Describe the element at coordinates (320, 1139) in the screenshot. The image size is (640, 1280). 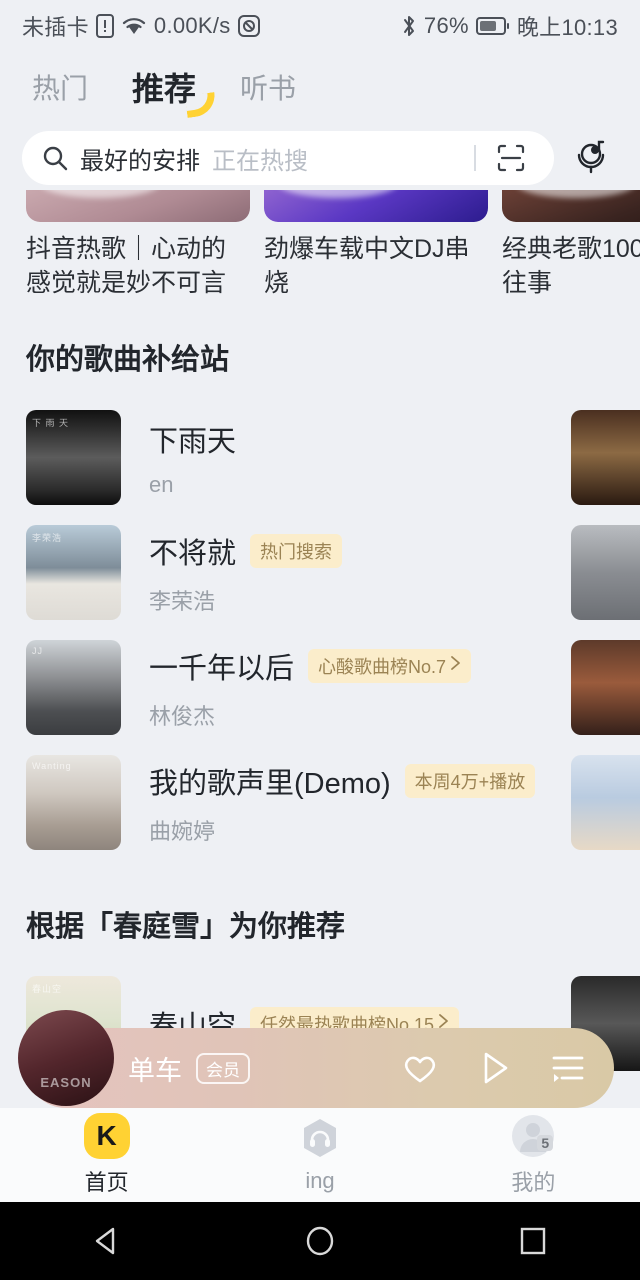
I see `headphone-icon` at that location.